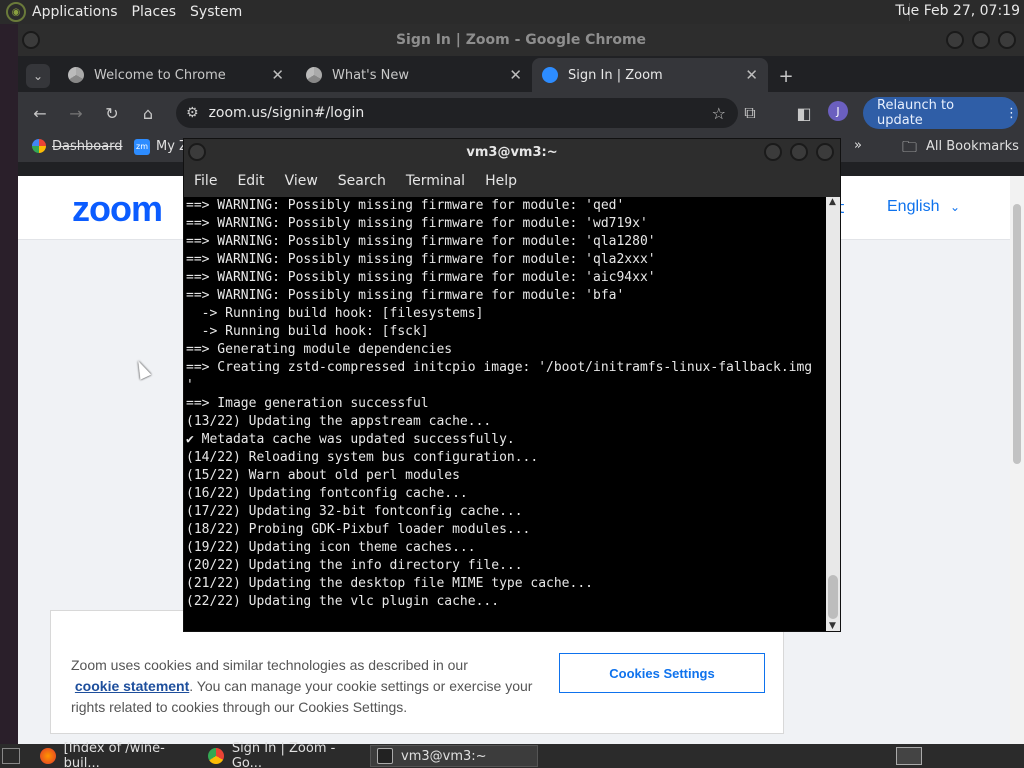 This screenshot has width=1024, height=768. I want to click on extensions-icon: ⧉, so click(750, 113).